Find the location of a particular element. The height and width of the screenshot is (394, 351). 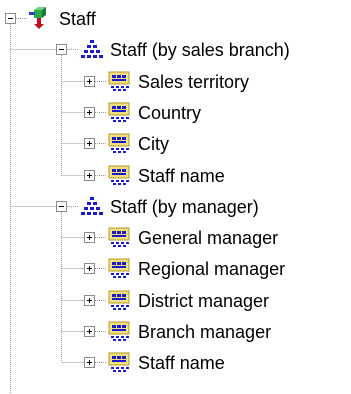

tree-node-level-country: Country is located at coordinates (175, 113).